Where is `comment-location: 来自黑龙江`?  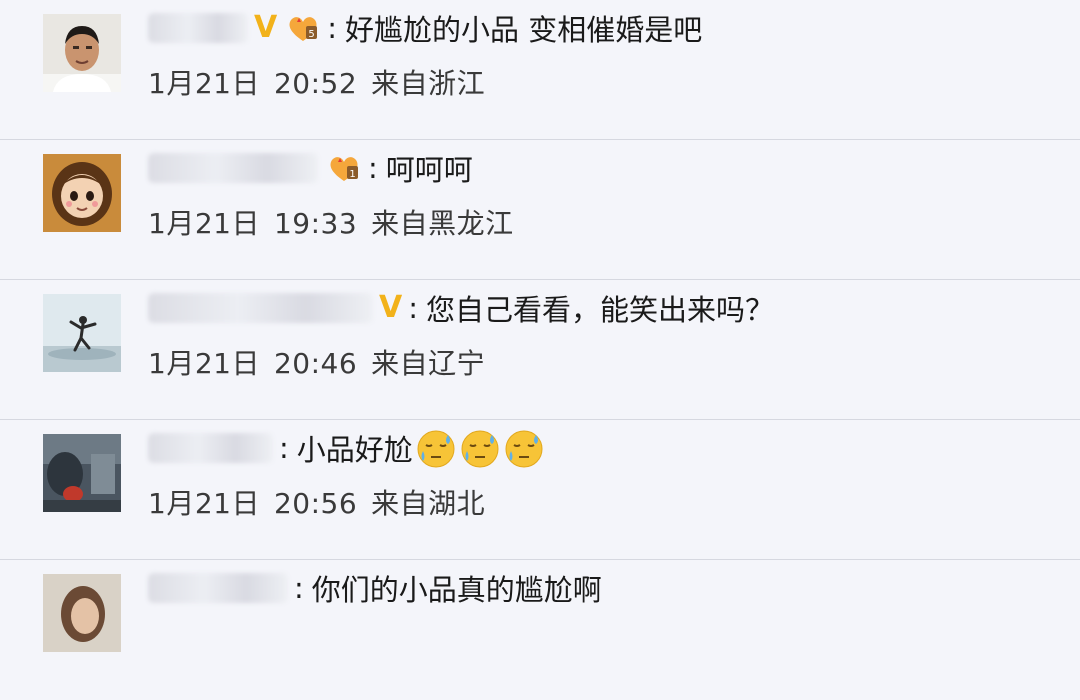 comment-location: 来自黑龙江 is located at coordinates (442, 223).